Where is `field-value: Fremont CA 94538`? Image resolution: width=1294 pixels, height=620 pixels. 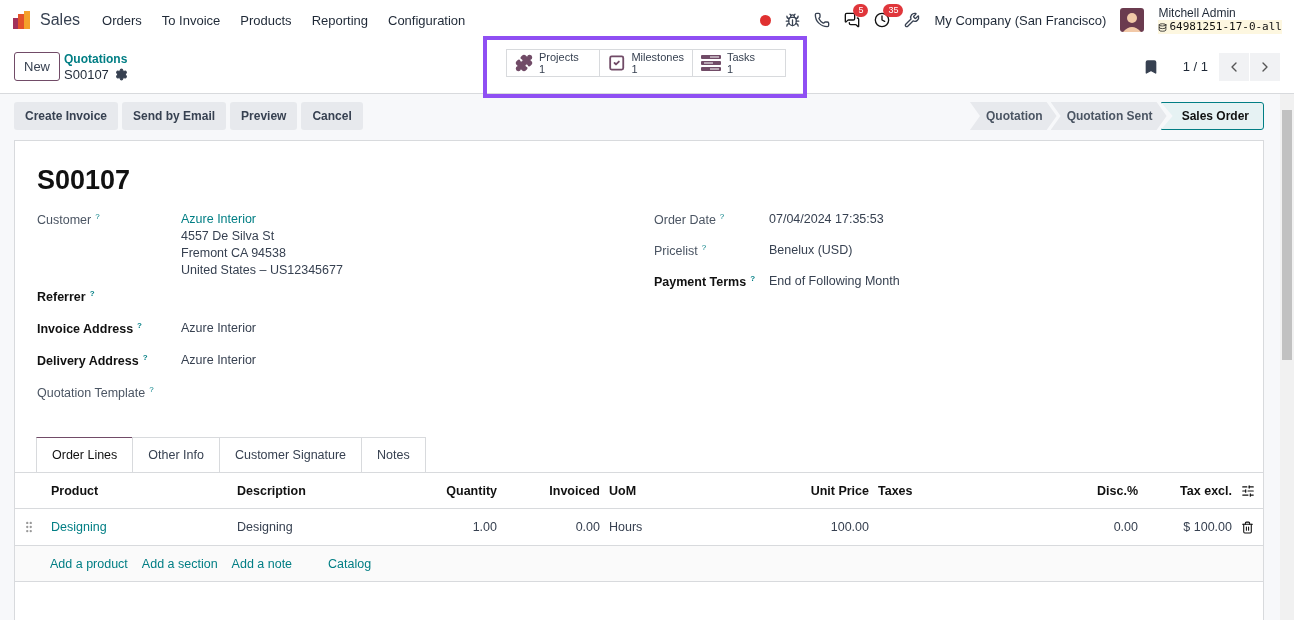 field-value: Fremont CA 94538 is located at coordinates (234, 253).